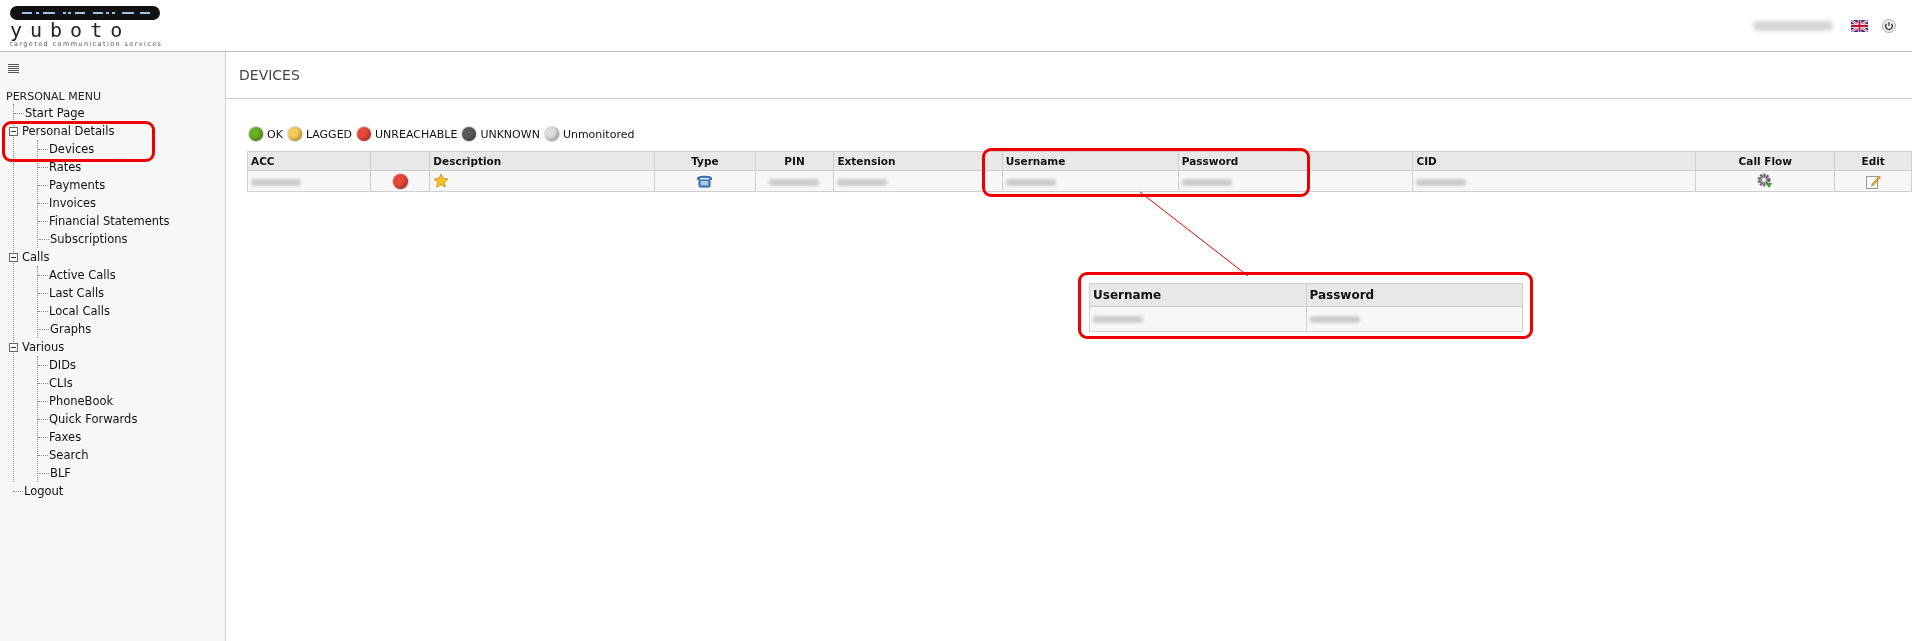 Image resolution: width=1912 pixels, height=641 pixels. What do you see at coordinates (43, 347) in the screenshot?
I see `menu-item: Various` at bounding box center [43, 347].